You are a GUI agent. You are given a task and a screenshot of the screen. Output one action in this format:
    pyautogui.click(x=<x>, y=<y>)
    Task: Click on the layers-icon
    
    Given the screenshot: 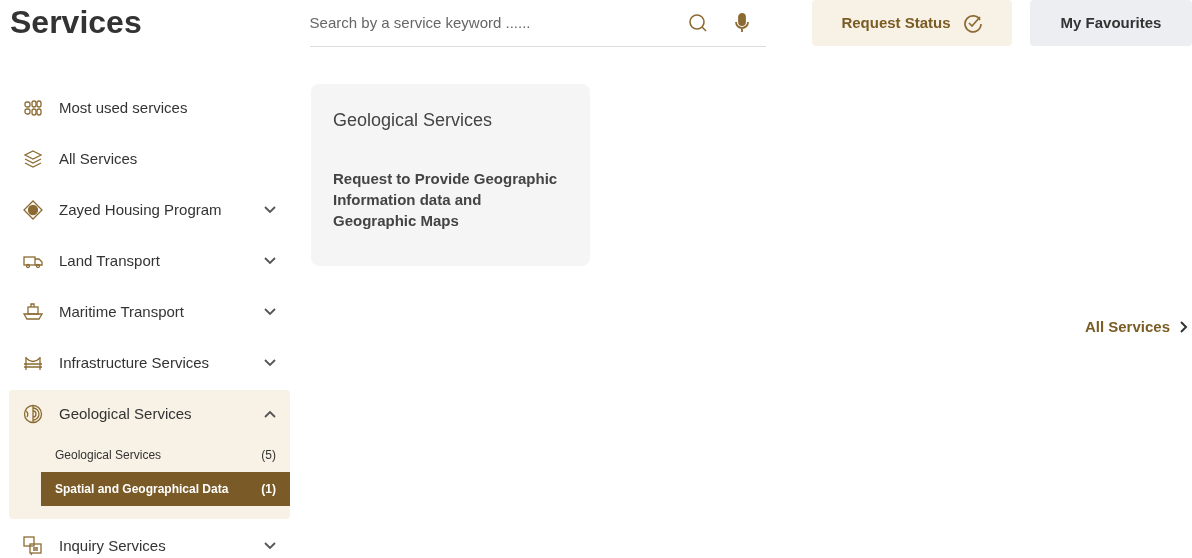 What is the action you would take?
    pyautogui.click(x=33, y=159)
    